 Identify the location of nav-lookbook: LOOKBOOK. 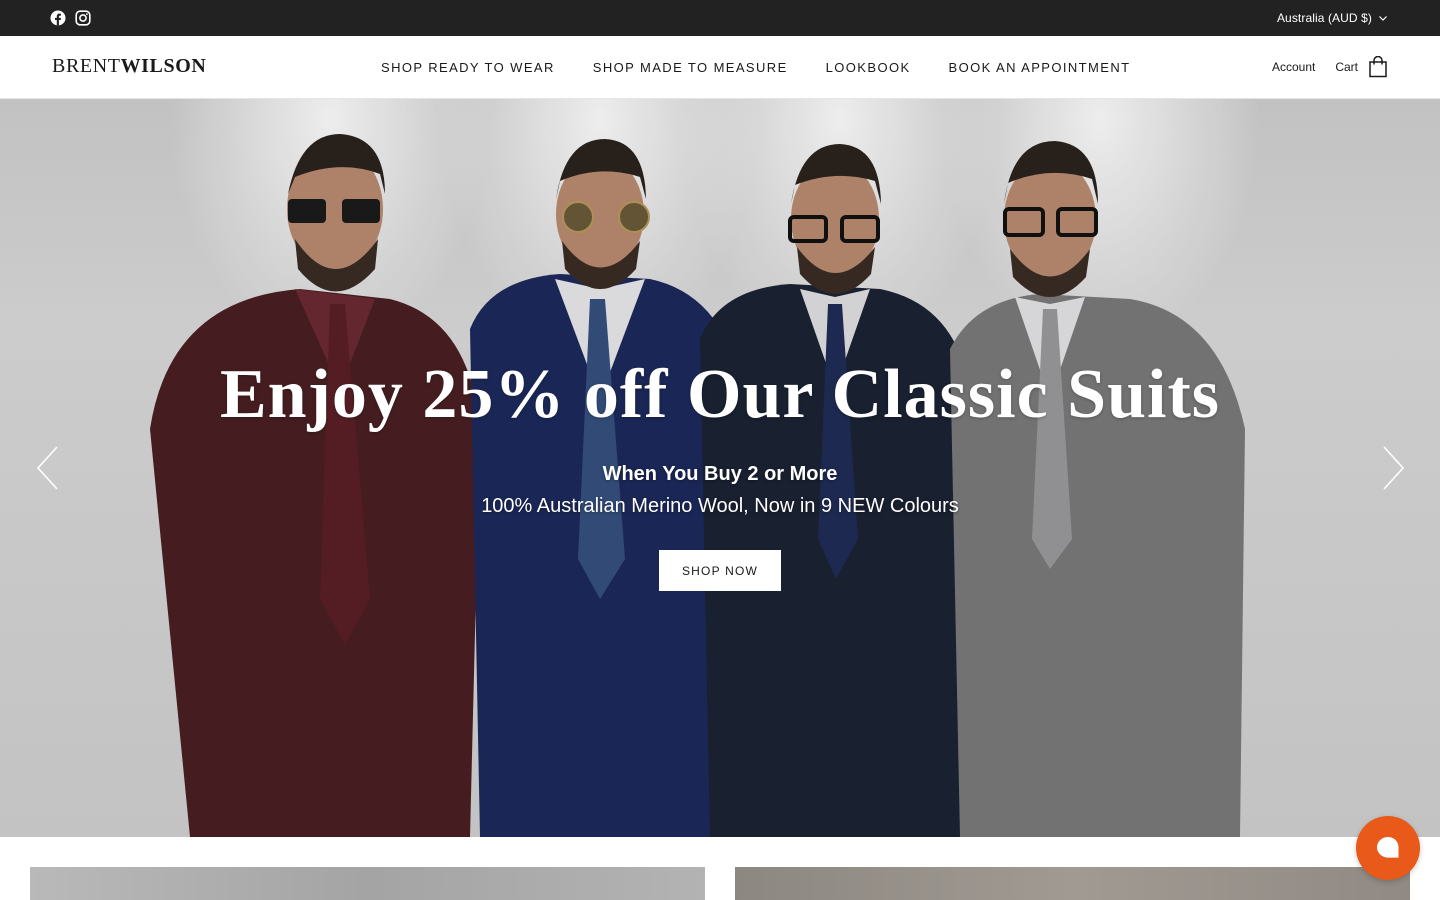
(868, 67).